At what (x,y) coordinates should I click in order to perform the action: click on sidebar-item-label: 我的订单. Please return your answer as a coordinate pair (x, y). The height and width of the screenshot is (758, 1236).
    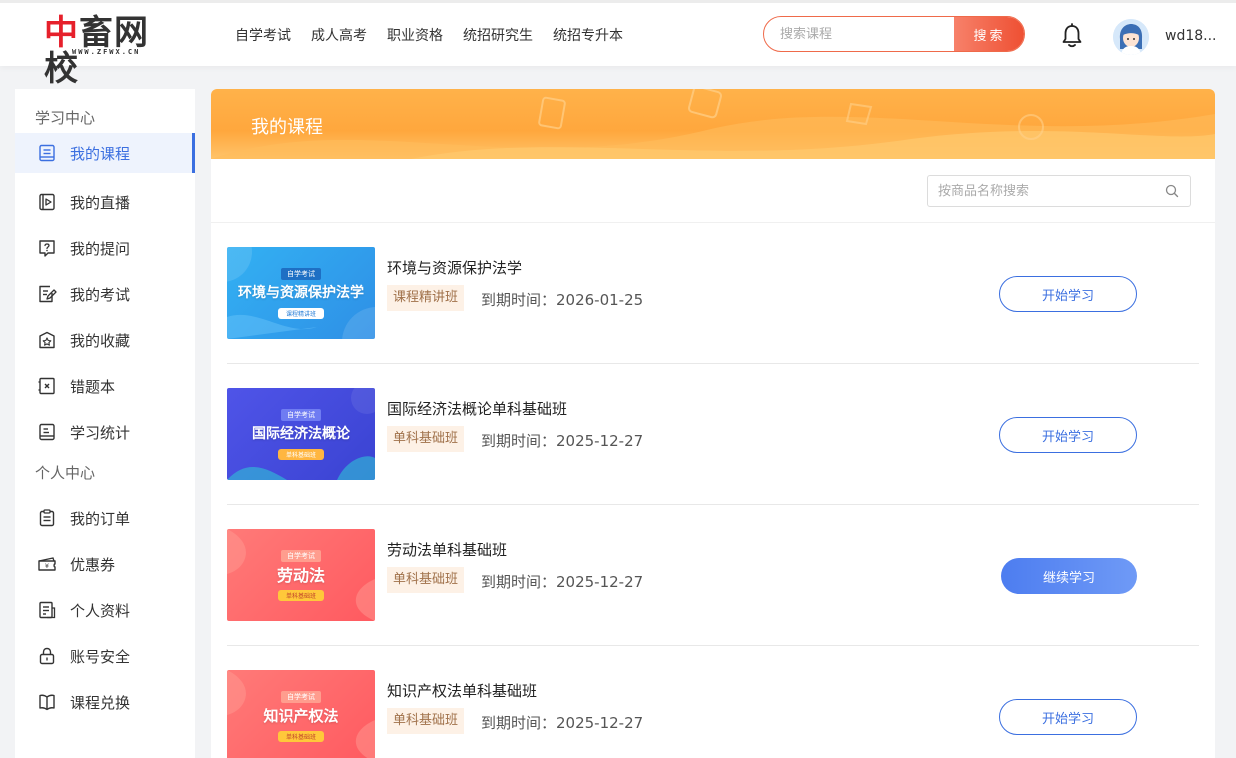
    Looking at the image, I should click on (100, 518).